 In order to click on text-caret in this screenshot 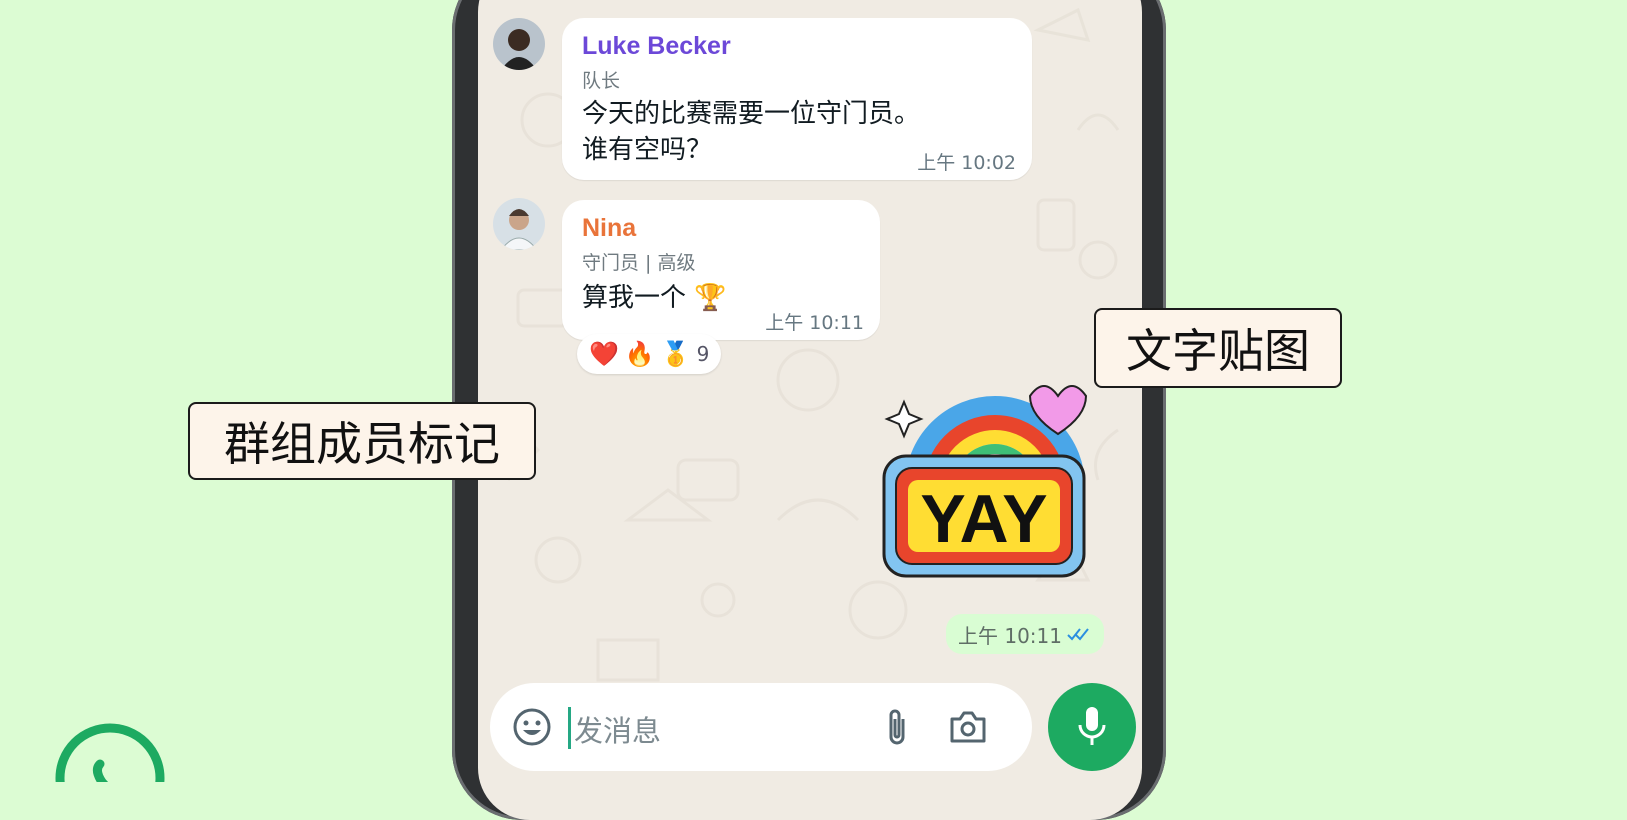, I will do `click(569, 728)`.